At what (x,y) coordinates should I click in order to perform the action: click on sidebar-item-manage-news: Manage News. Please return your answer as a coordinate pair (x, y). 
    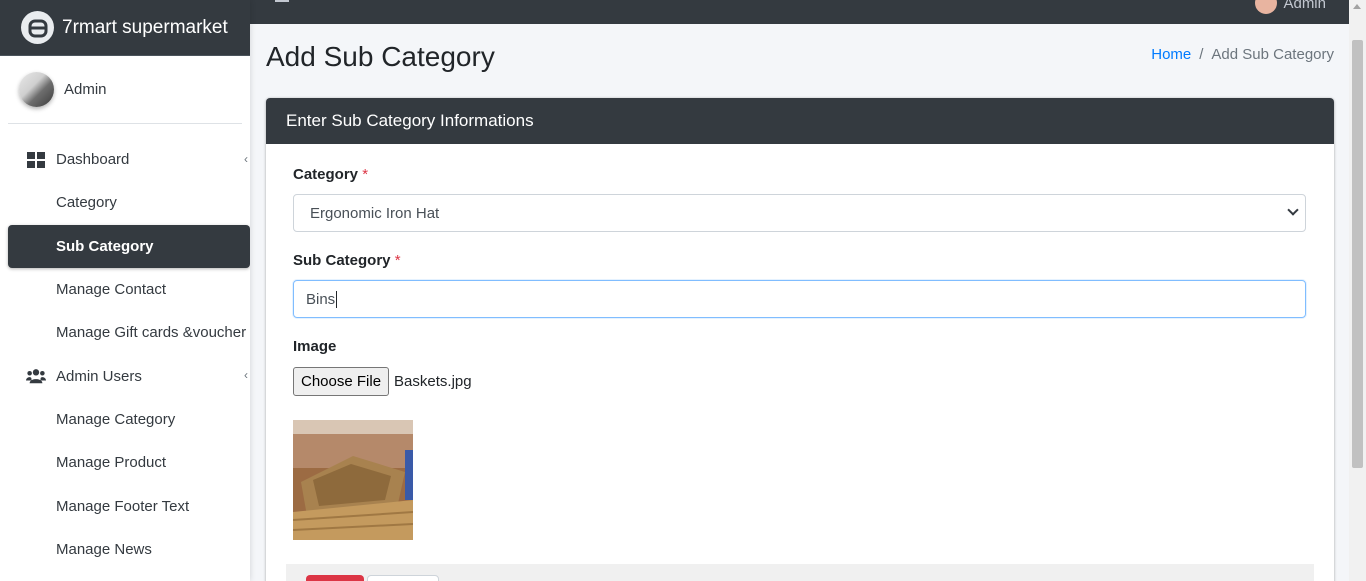
    Looking at the image, I should click on (129, 549).